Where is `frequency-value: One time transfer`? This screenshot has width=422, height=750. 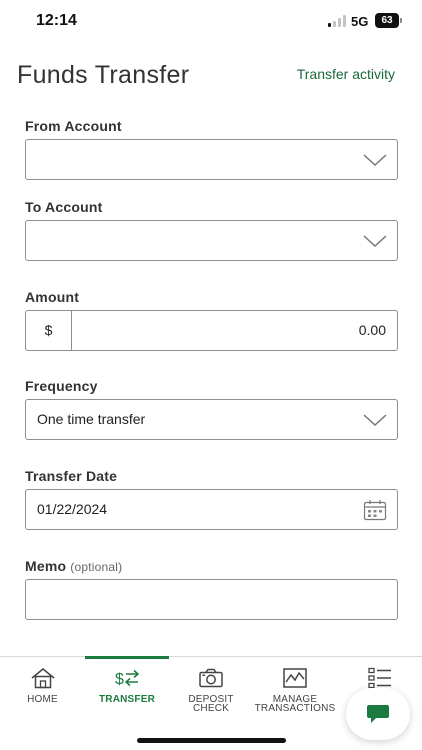 frequency-value: One time transfer is located at coordinates (91, 419).